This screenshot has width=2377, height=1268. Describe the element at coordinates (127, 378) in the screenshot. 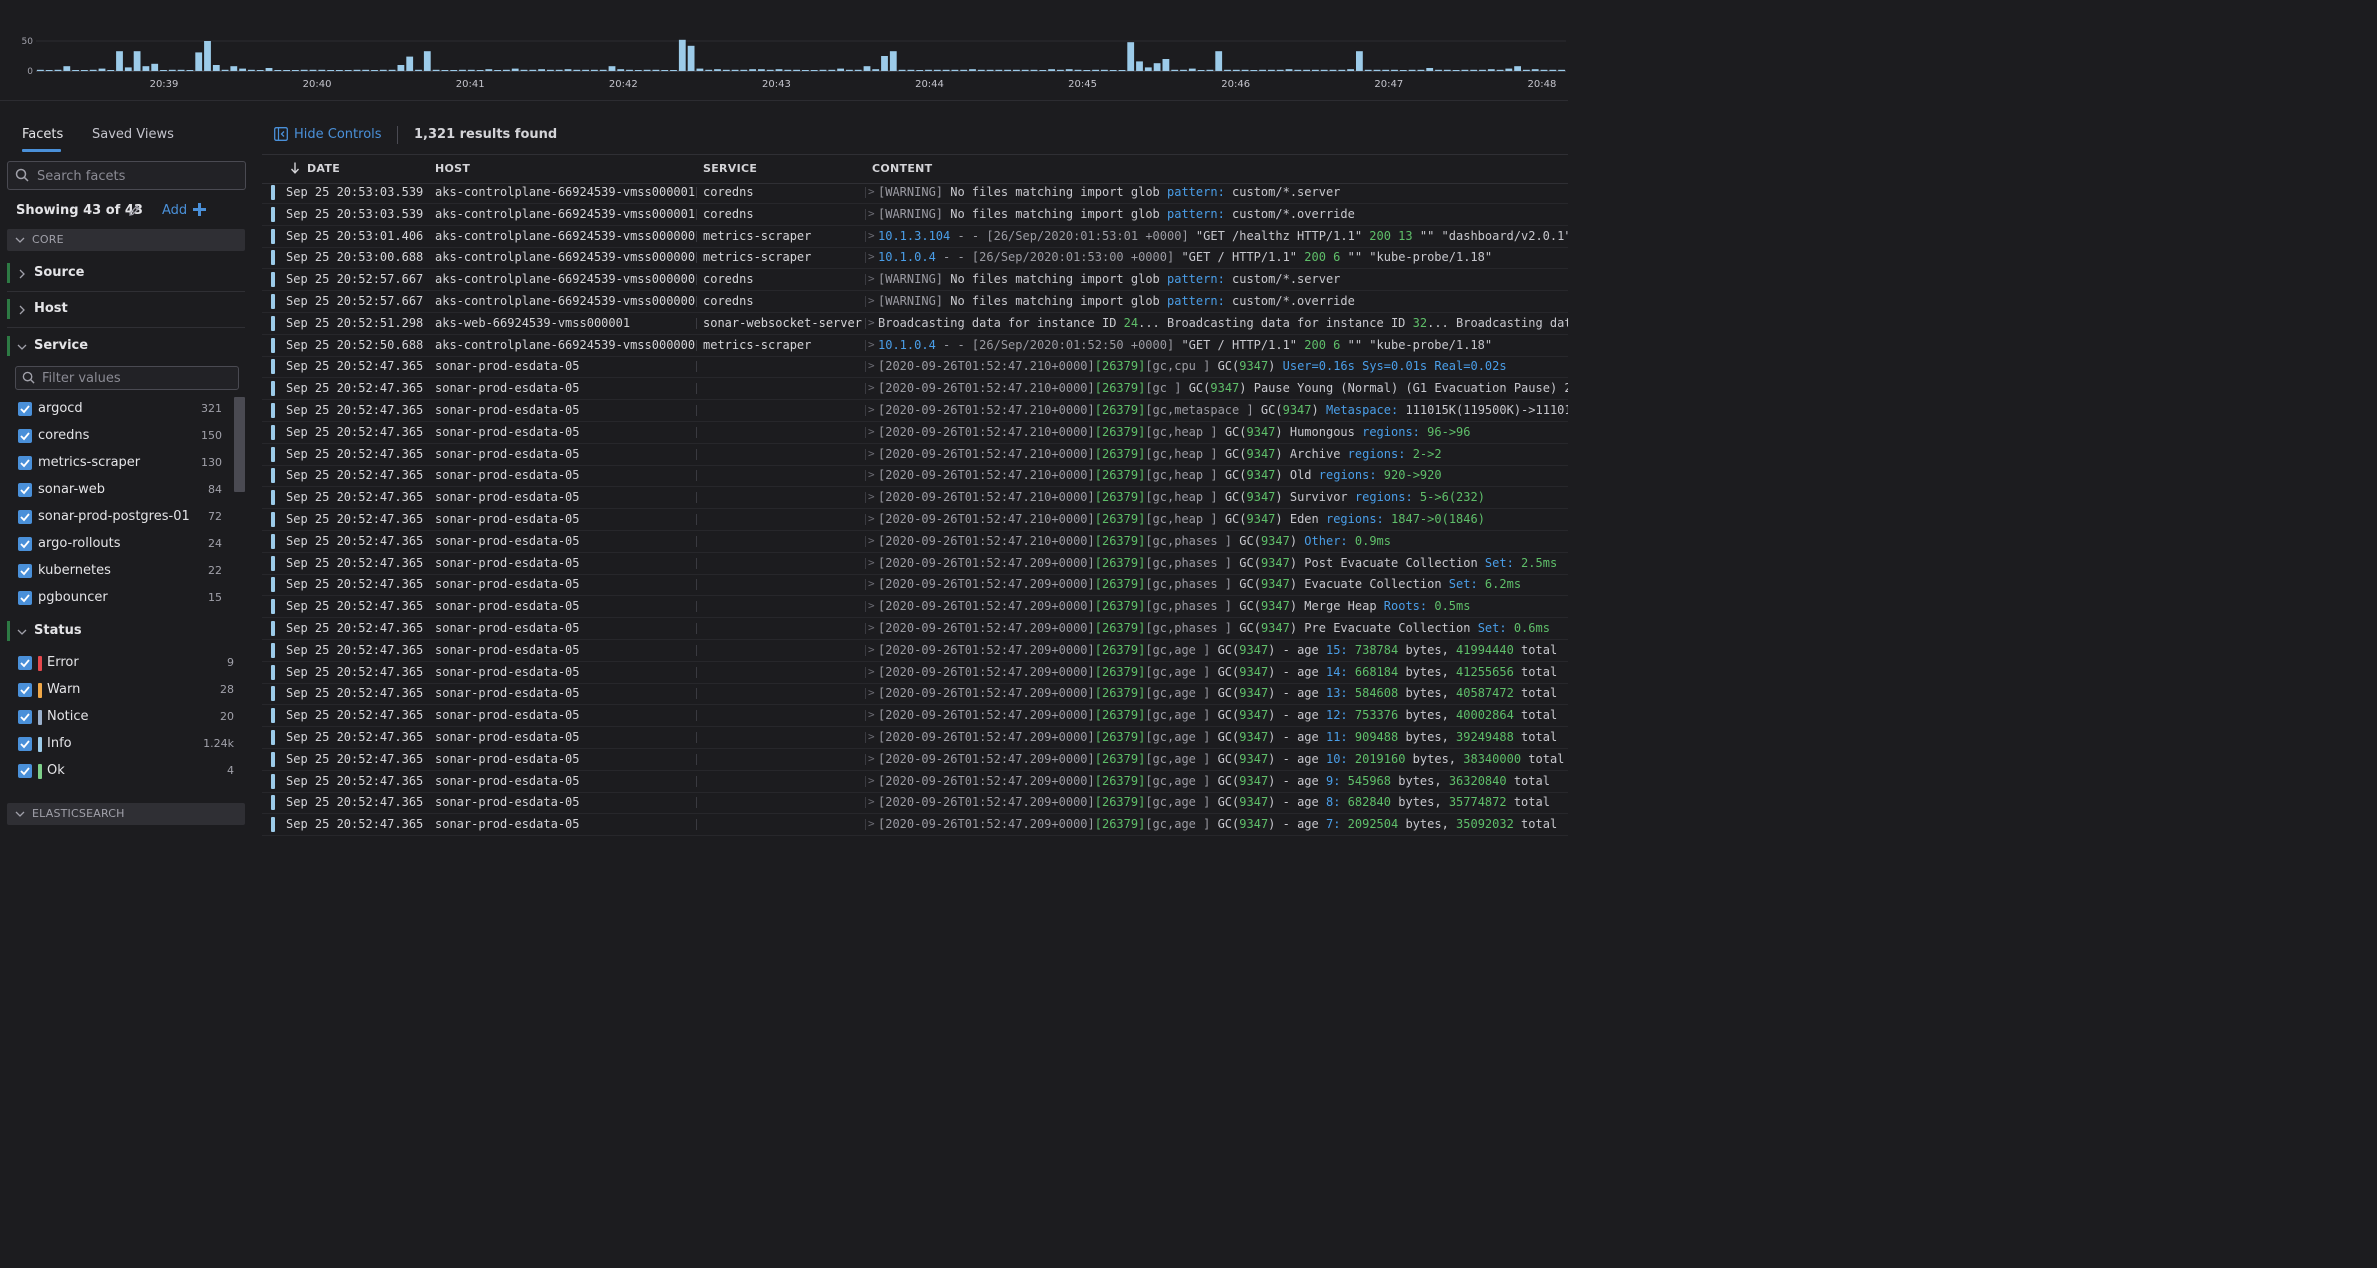

I see `filter-values-box` at that location.